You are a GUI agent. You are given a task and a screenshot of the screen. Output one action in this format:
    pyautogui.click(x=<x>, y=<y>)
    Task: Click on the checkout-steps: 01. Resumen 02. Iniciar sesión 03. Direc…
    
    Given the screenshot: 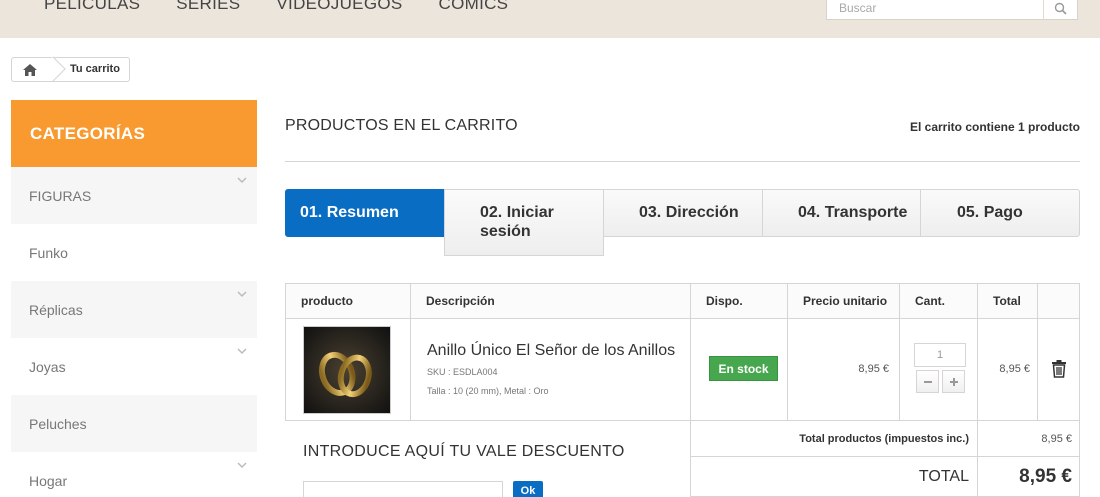 What is the action you would take?
    pyautogui.click(x=682, y=222)
    